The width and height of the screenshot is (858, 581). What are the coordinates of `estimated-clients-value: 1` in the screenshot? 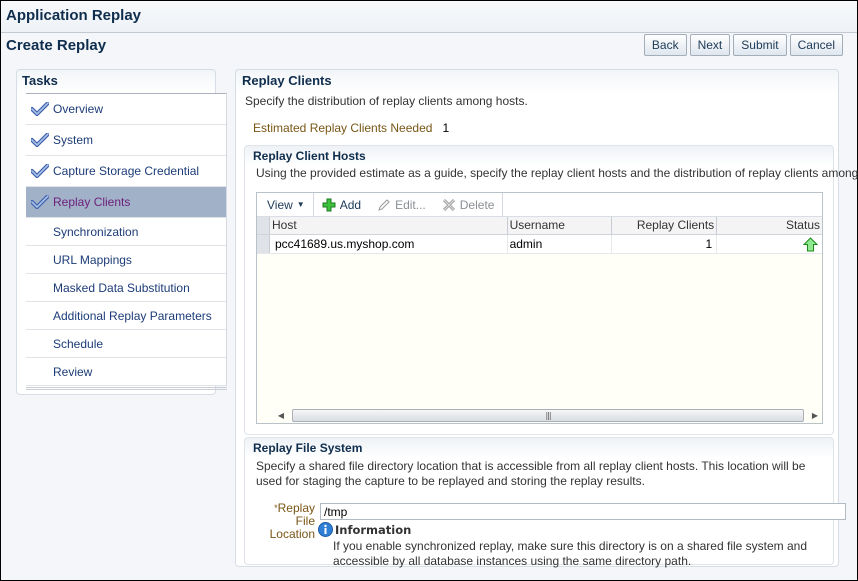 It's located at (446, 128).